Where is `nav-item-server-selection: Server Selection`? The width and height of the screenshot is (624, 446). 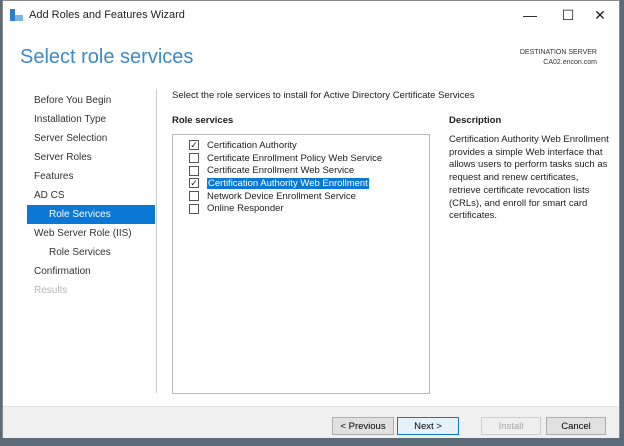
nav-item-server-selection: Server Selection is located at coordinates (91, 138).